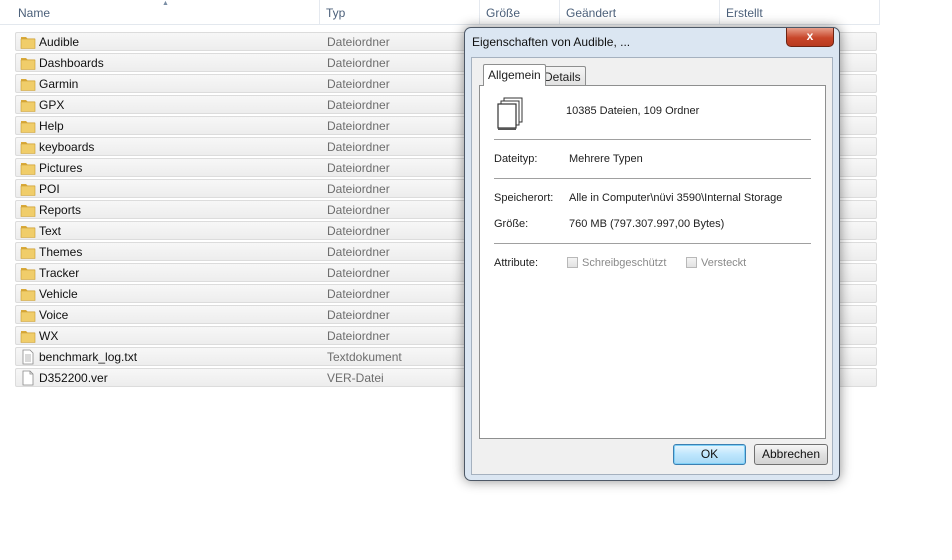  What do you see at coordinates (591, 13) in the screenshot?
I see `column-header-label: Geändert` at bounding box center [591, 13].